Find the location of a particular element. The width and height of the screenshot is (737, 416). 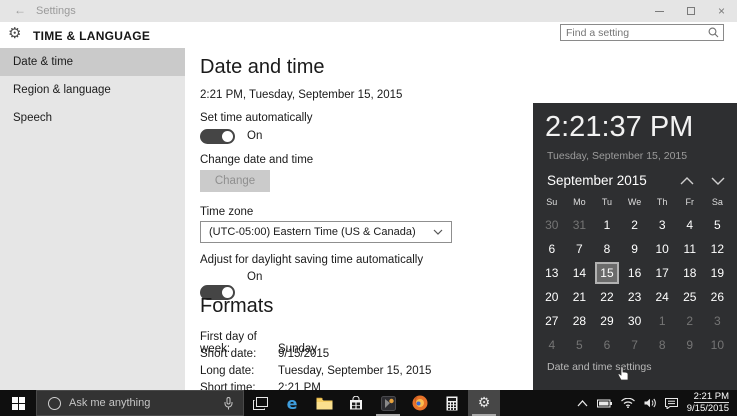

find-setting-search is located at coordinates (642, 32).